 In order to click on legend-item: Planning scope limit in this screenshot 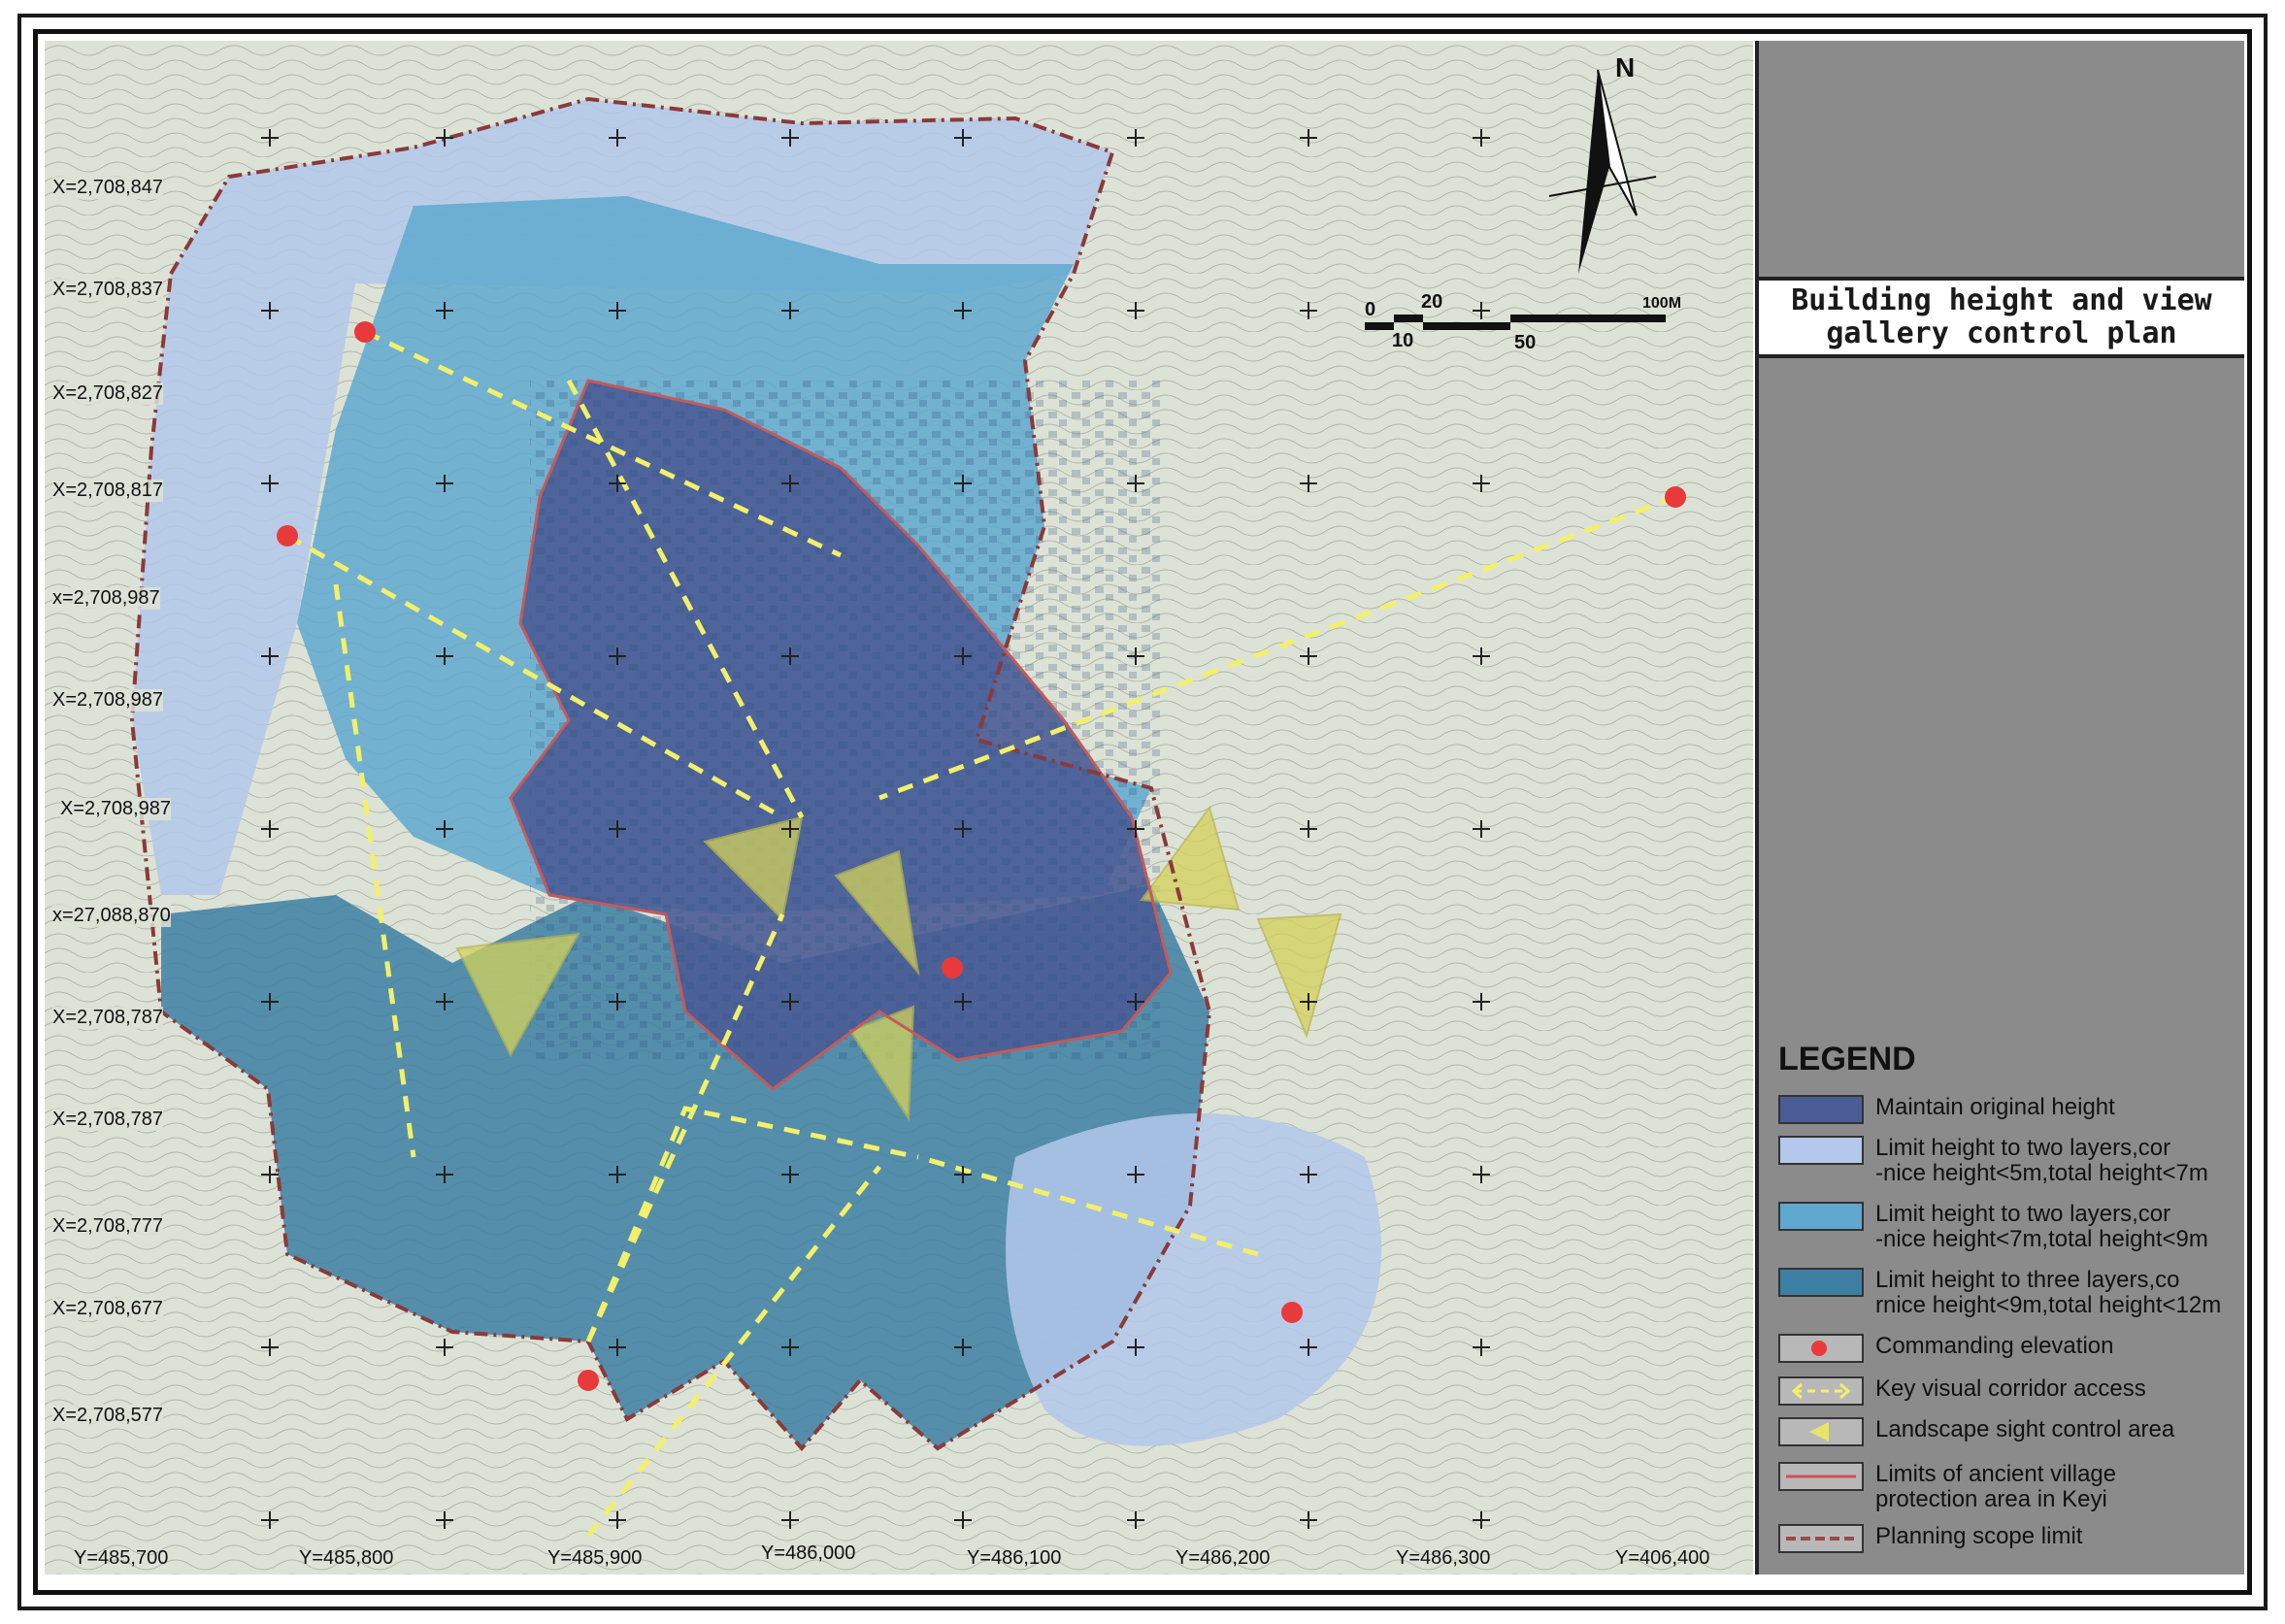, I will do `click(2006, 1538)`.